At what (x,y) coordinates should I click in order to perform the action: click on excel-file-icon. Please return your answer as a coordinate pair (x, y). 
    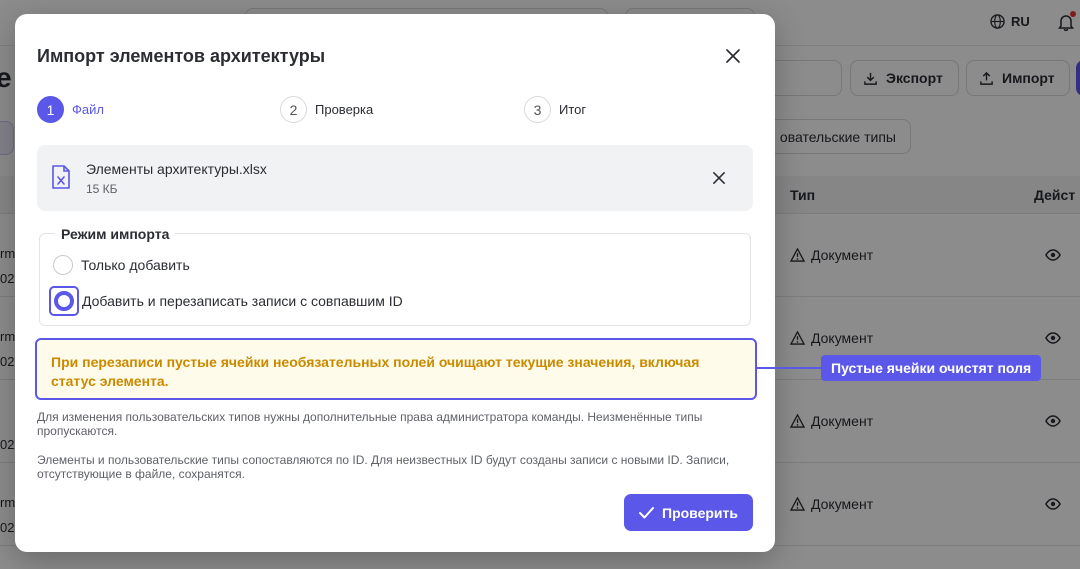
    Looking at the image, I should click on (61, 177).